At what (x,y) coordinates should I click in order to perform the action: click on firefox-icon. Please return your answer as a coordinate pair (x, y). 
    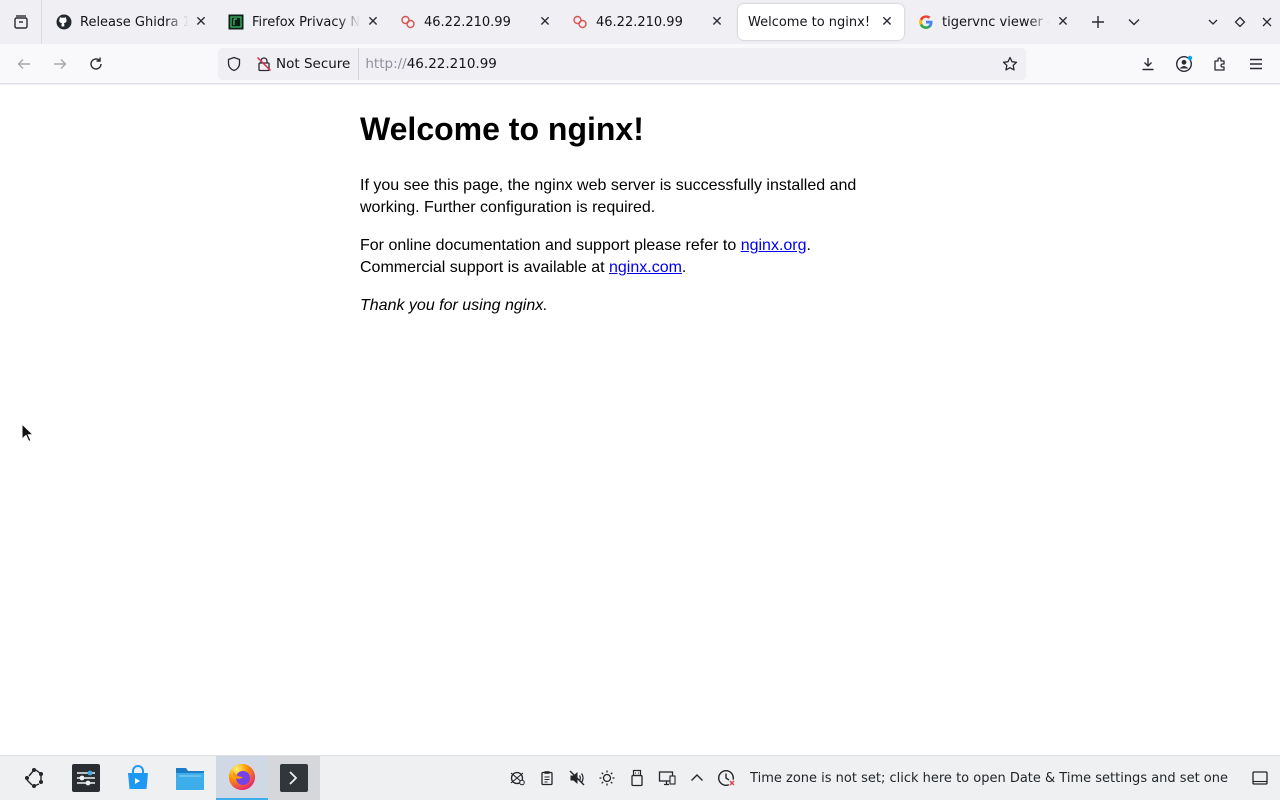
    Looking at the image, I should click on (242, 777).